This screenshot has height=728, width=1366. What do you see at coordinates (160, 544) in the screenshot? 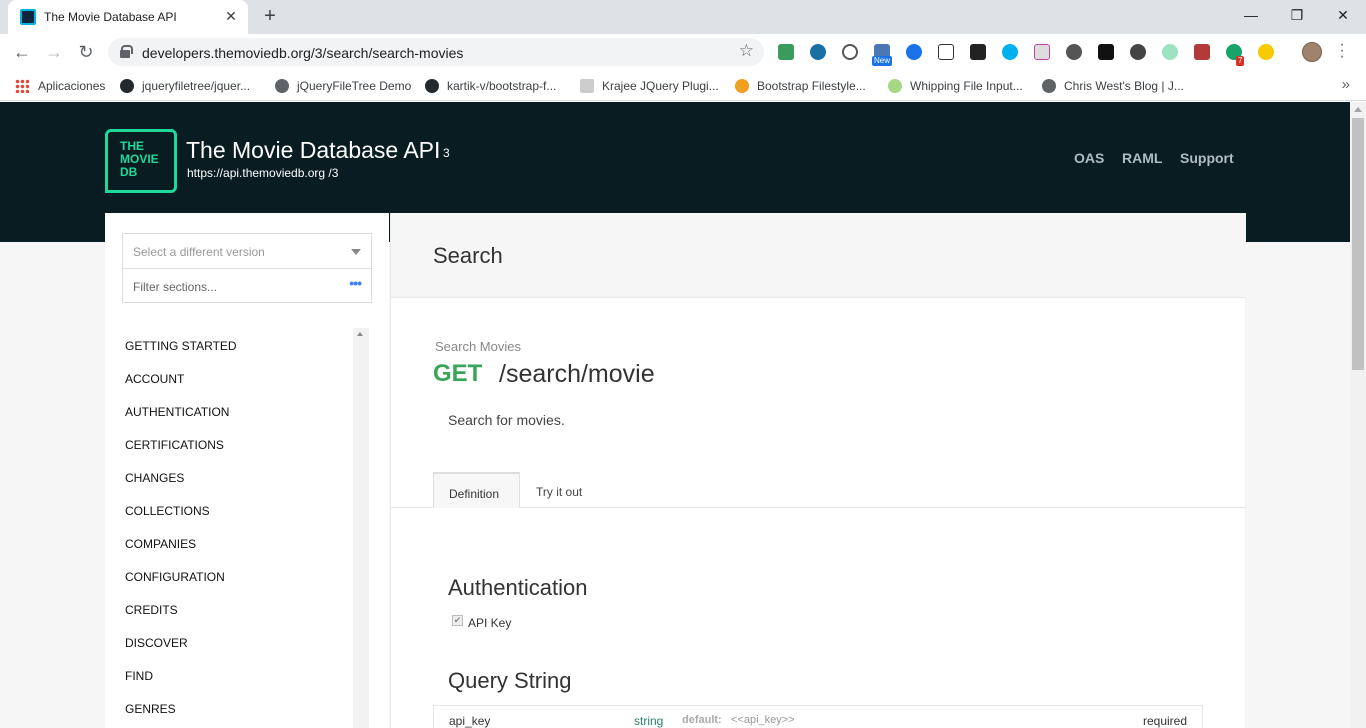
I see `sidebar-item-companies: COMPANIES` at bounding box center [160, 544].